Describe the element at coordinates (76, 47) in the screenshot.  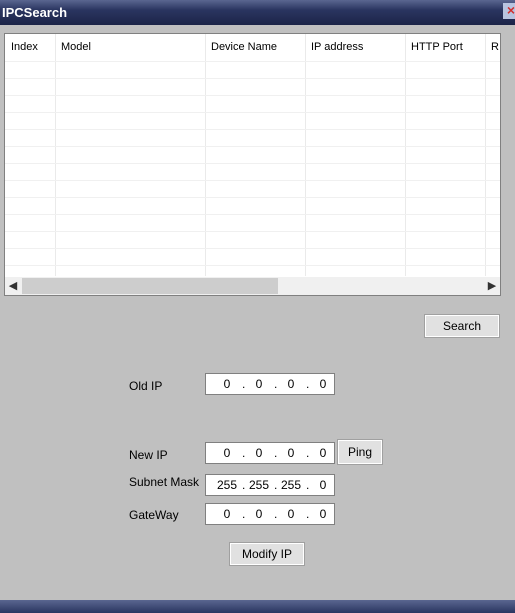
I see `column-model: Model` at that location.